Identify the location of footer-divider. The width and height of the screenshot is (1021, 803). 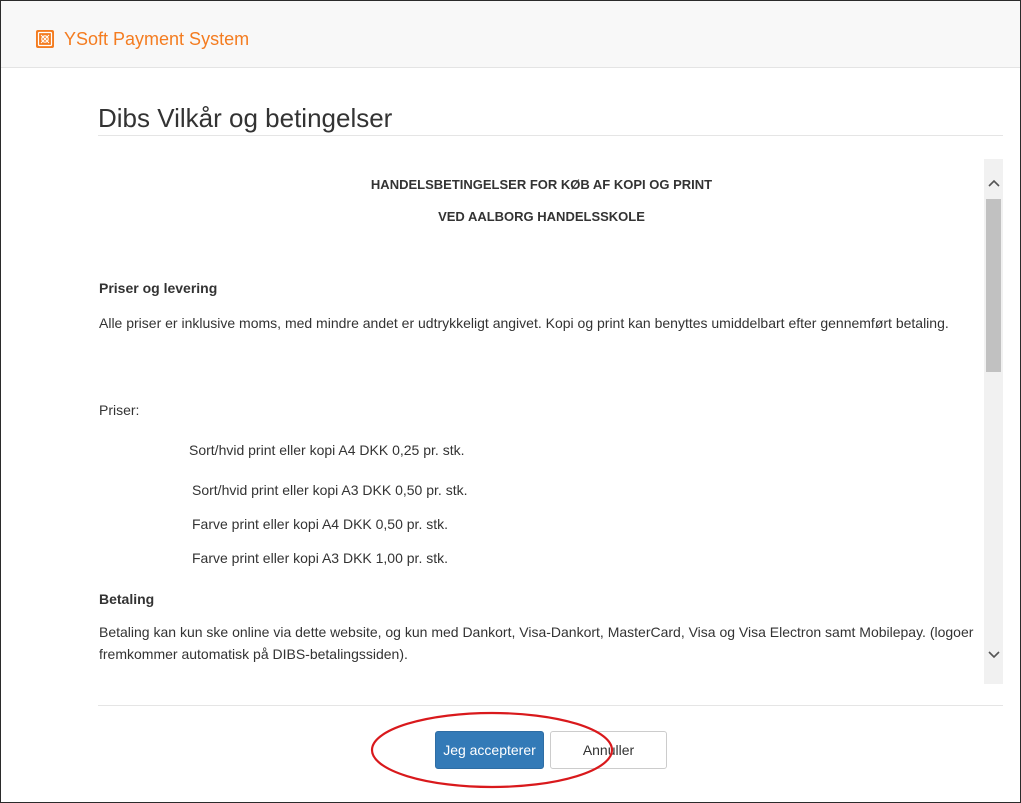
(550, 705).